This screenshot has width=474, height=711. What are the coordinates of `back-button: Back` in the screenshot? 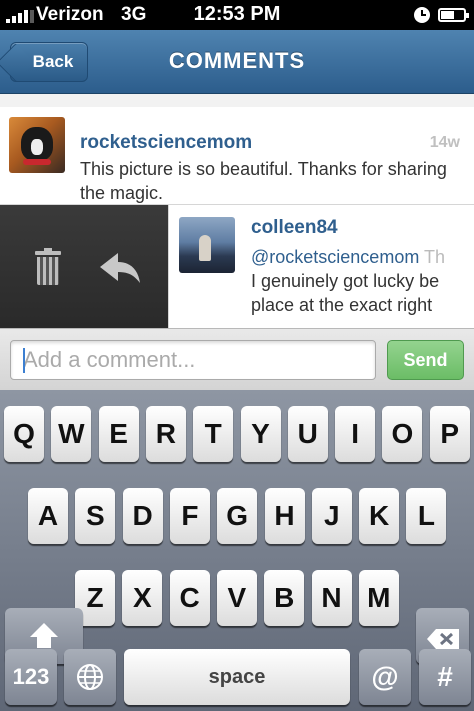 It's located at (49, 62).